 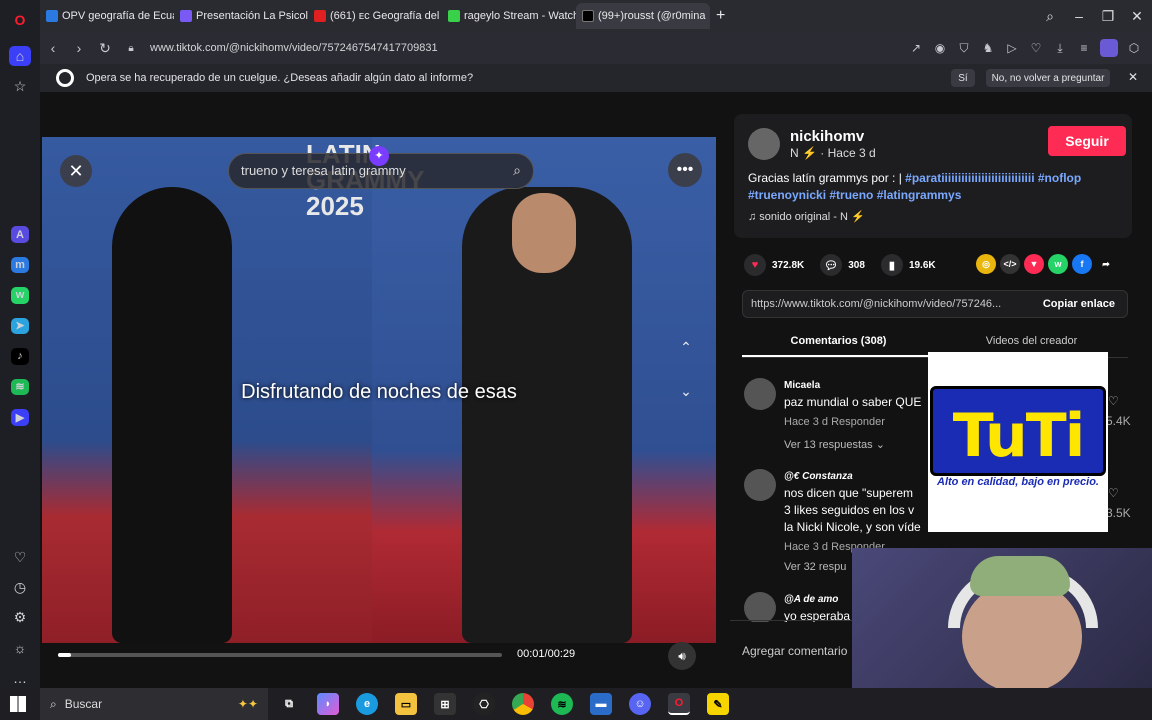 What do you see at coordinates (20, 417) in the screenshot?
I see `player-icon: ▶` at bounding box center [20, 417].